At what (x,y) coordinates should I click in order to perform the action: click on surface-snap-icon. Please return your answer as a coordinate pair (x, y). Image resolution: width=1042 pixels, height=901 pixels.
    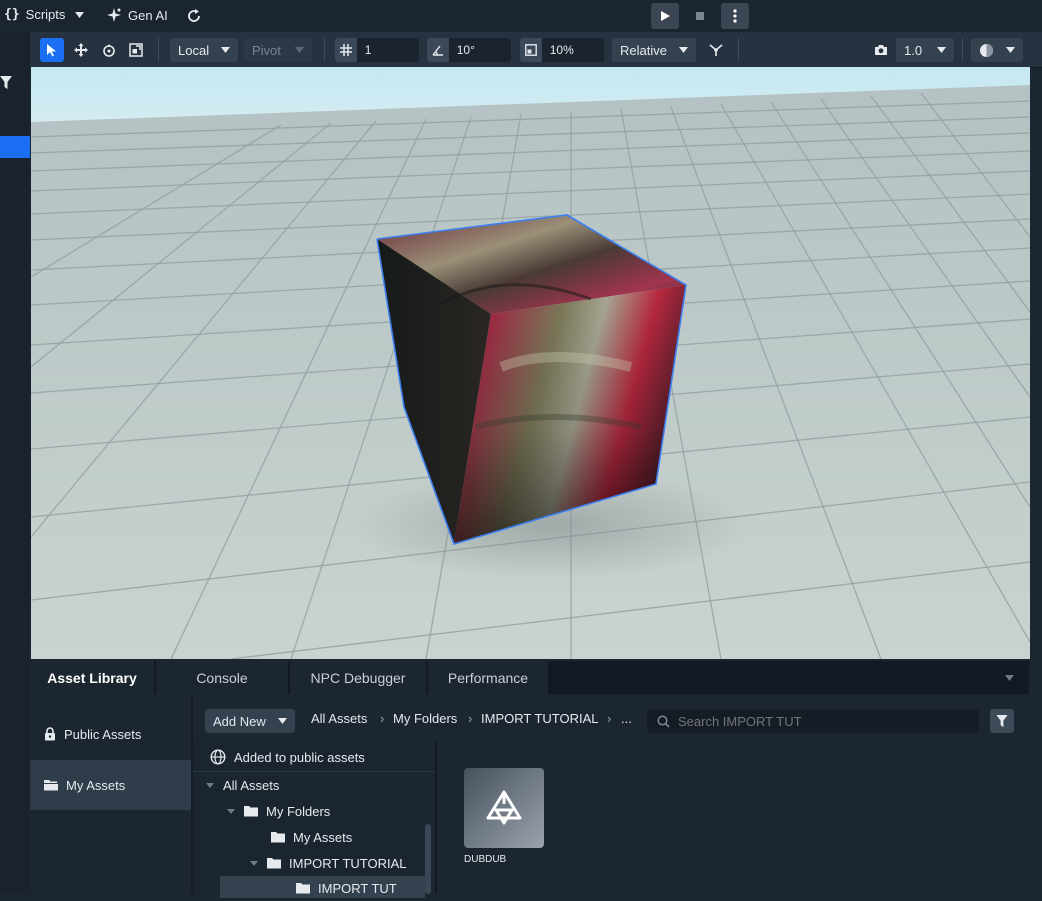
    Looking at the image, I should click on (716, 50).